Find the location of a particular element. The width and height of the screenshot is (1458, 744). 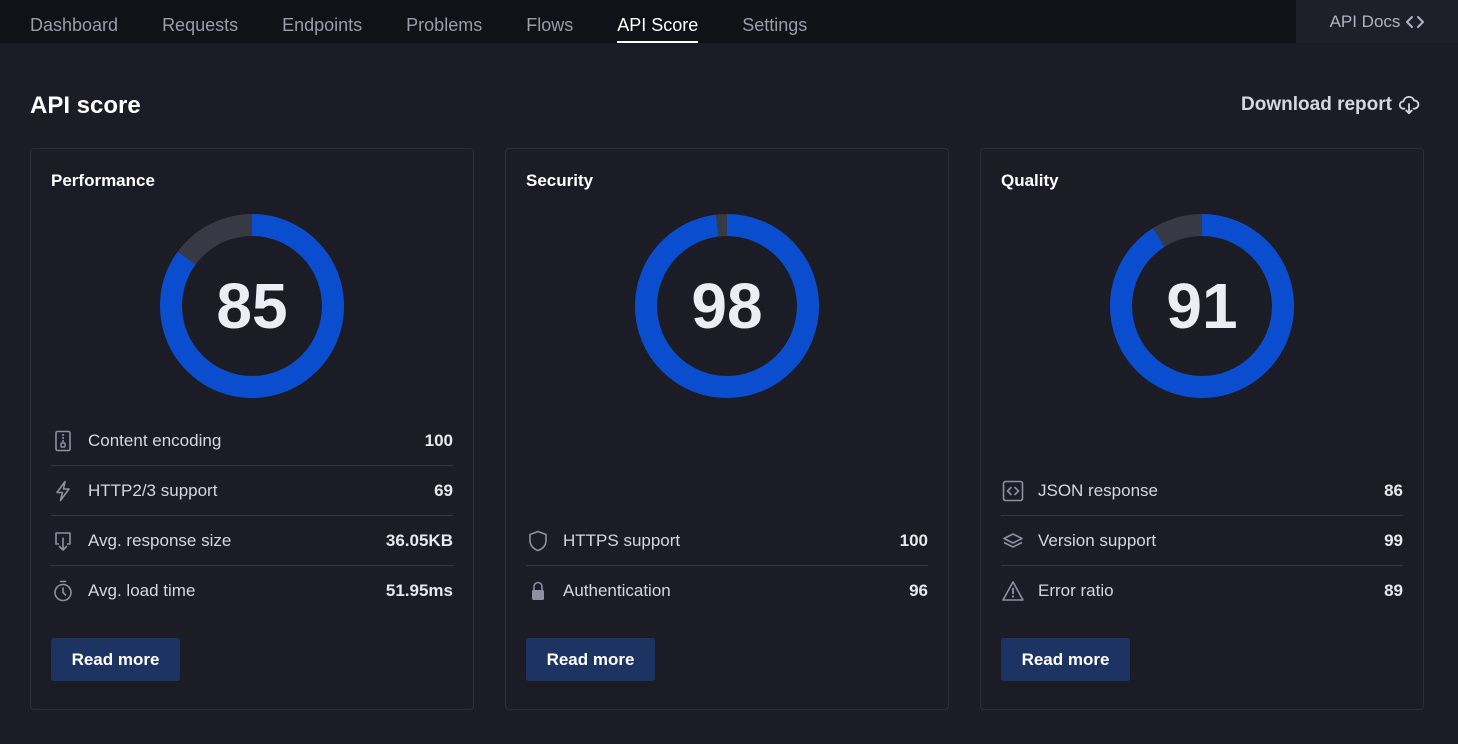

api-docs-label: API Docs is located at coordinates (1365, 21).